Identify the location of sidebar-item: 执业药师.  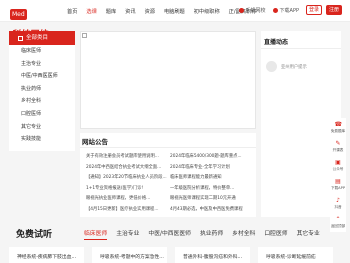
(42, 89).